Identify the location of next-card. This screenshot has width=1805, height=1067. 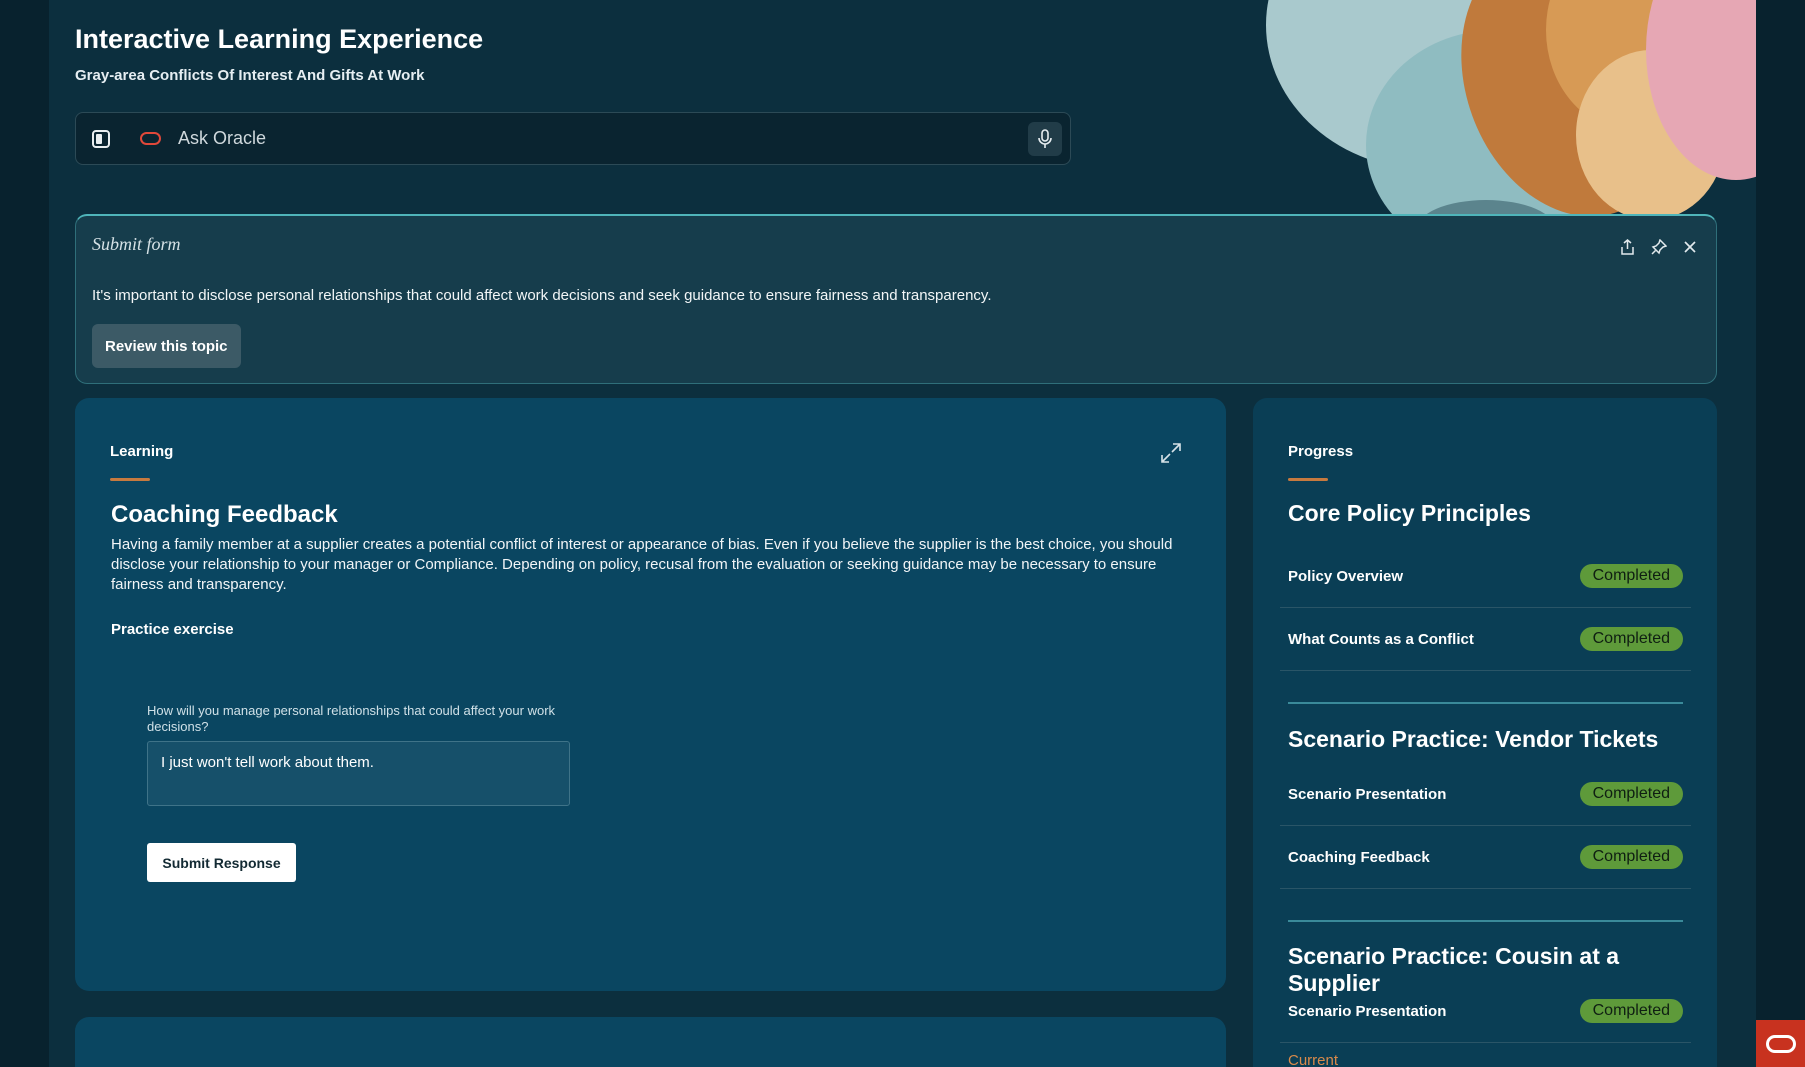
(650, 1042).